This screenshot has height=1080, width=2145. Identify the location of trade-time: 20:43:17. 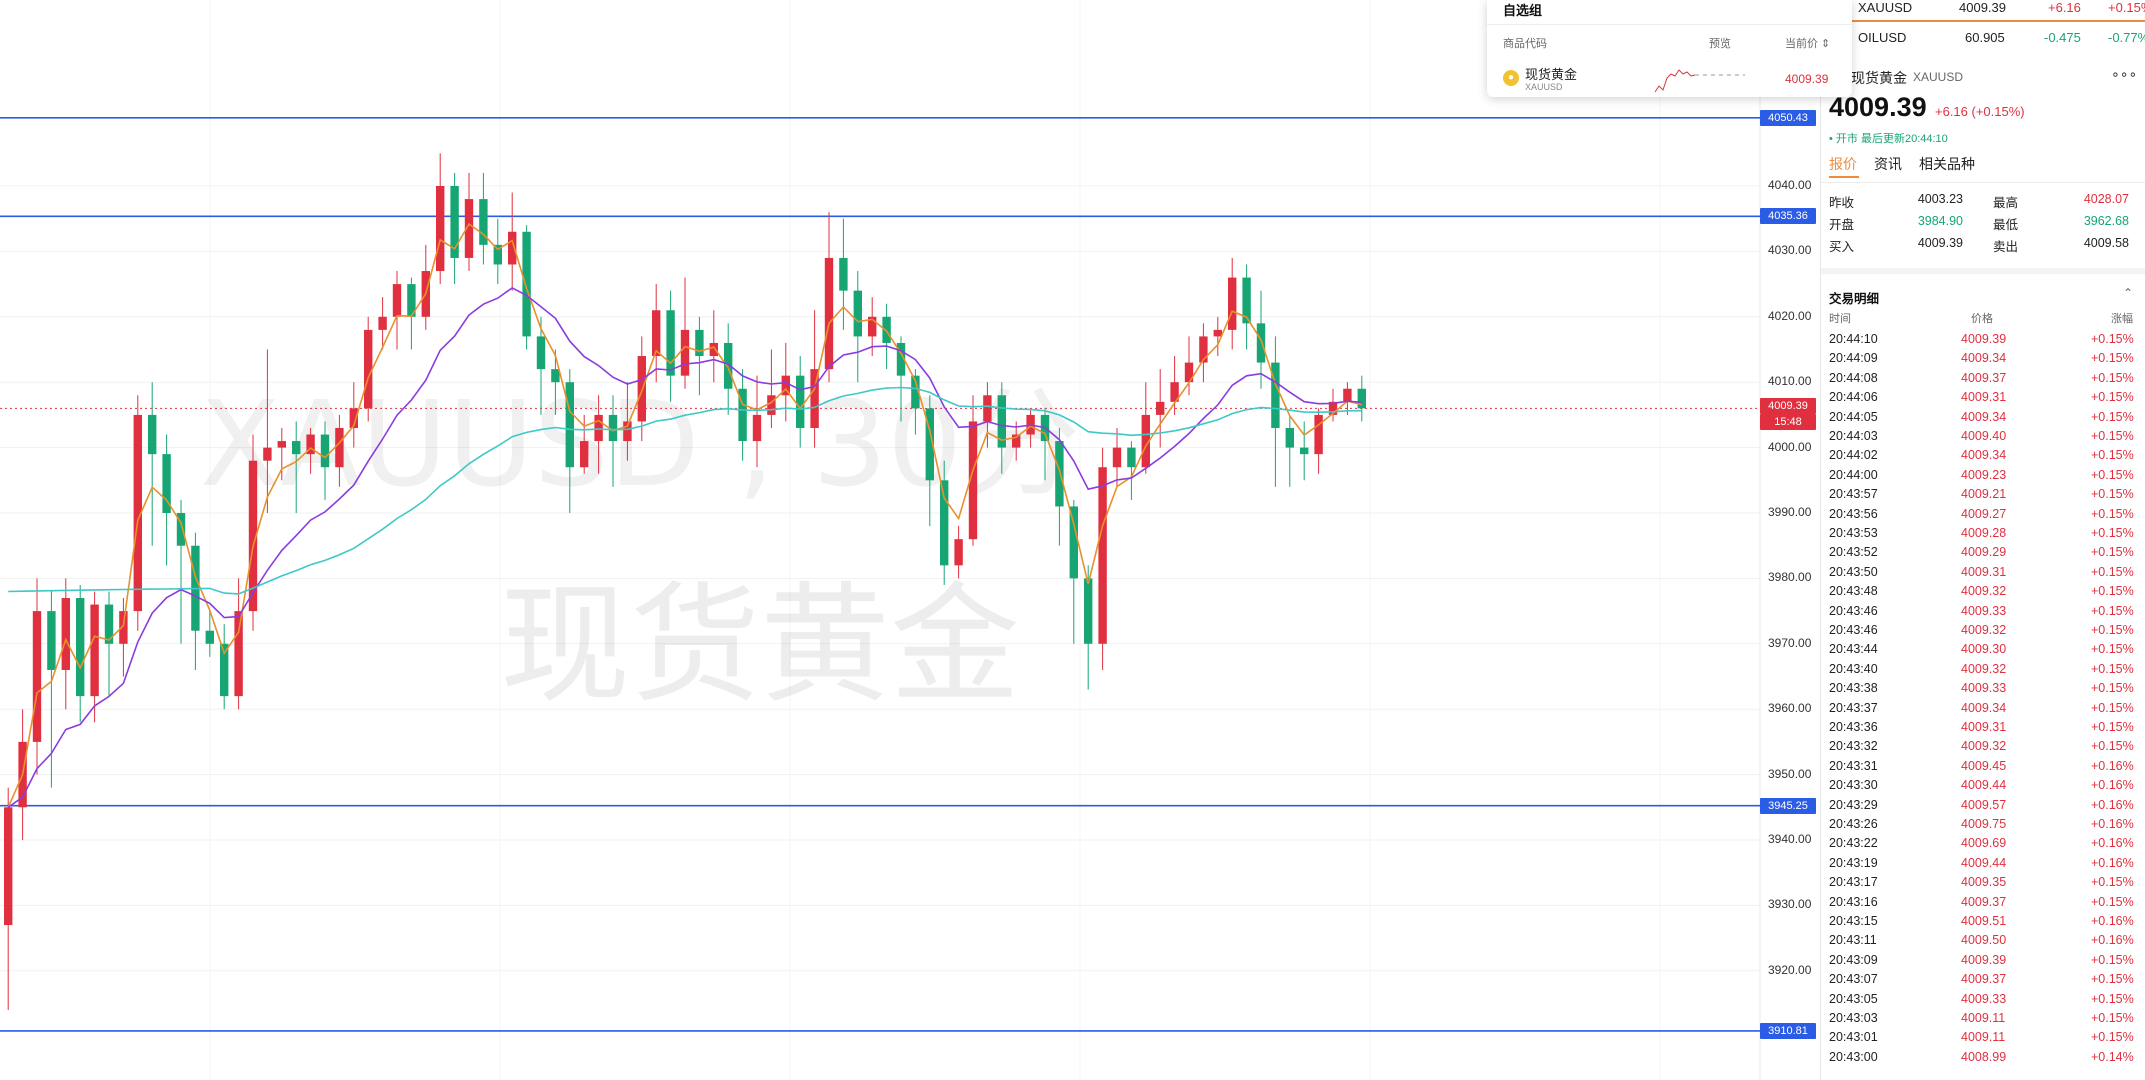
(1853, 882).